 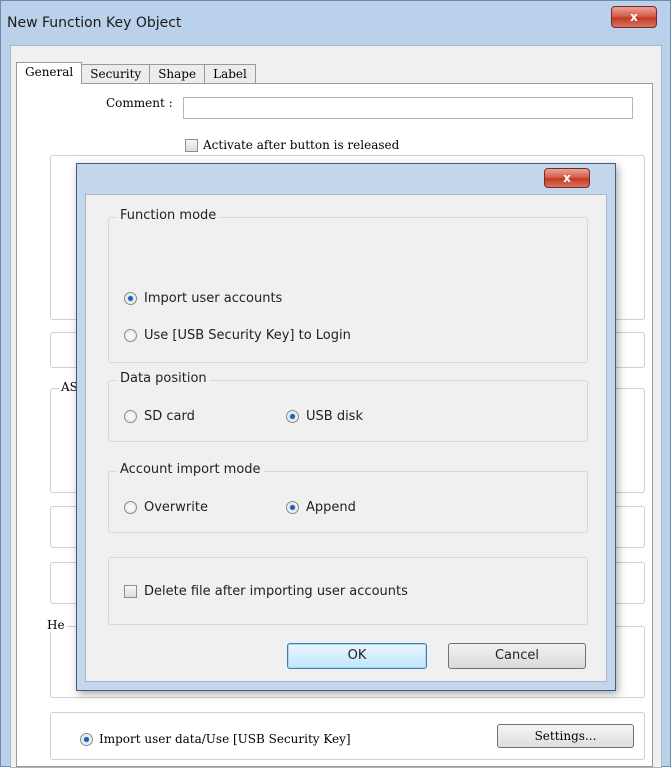 I want to click on comment-input, so click(x=408, y=108).